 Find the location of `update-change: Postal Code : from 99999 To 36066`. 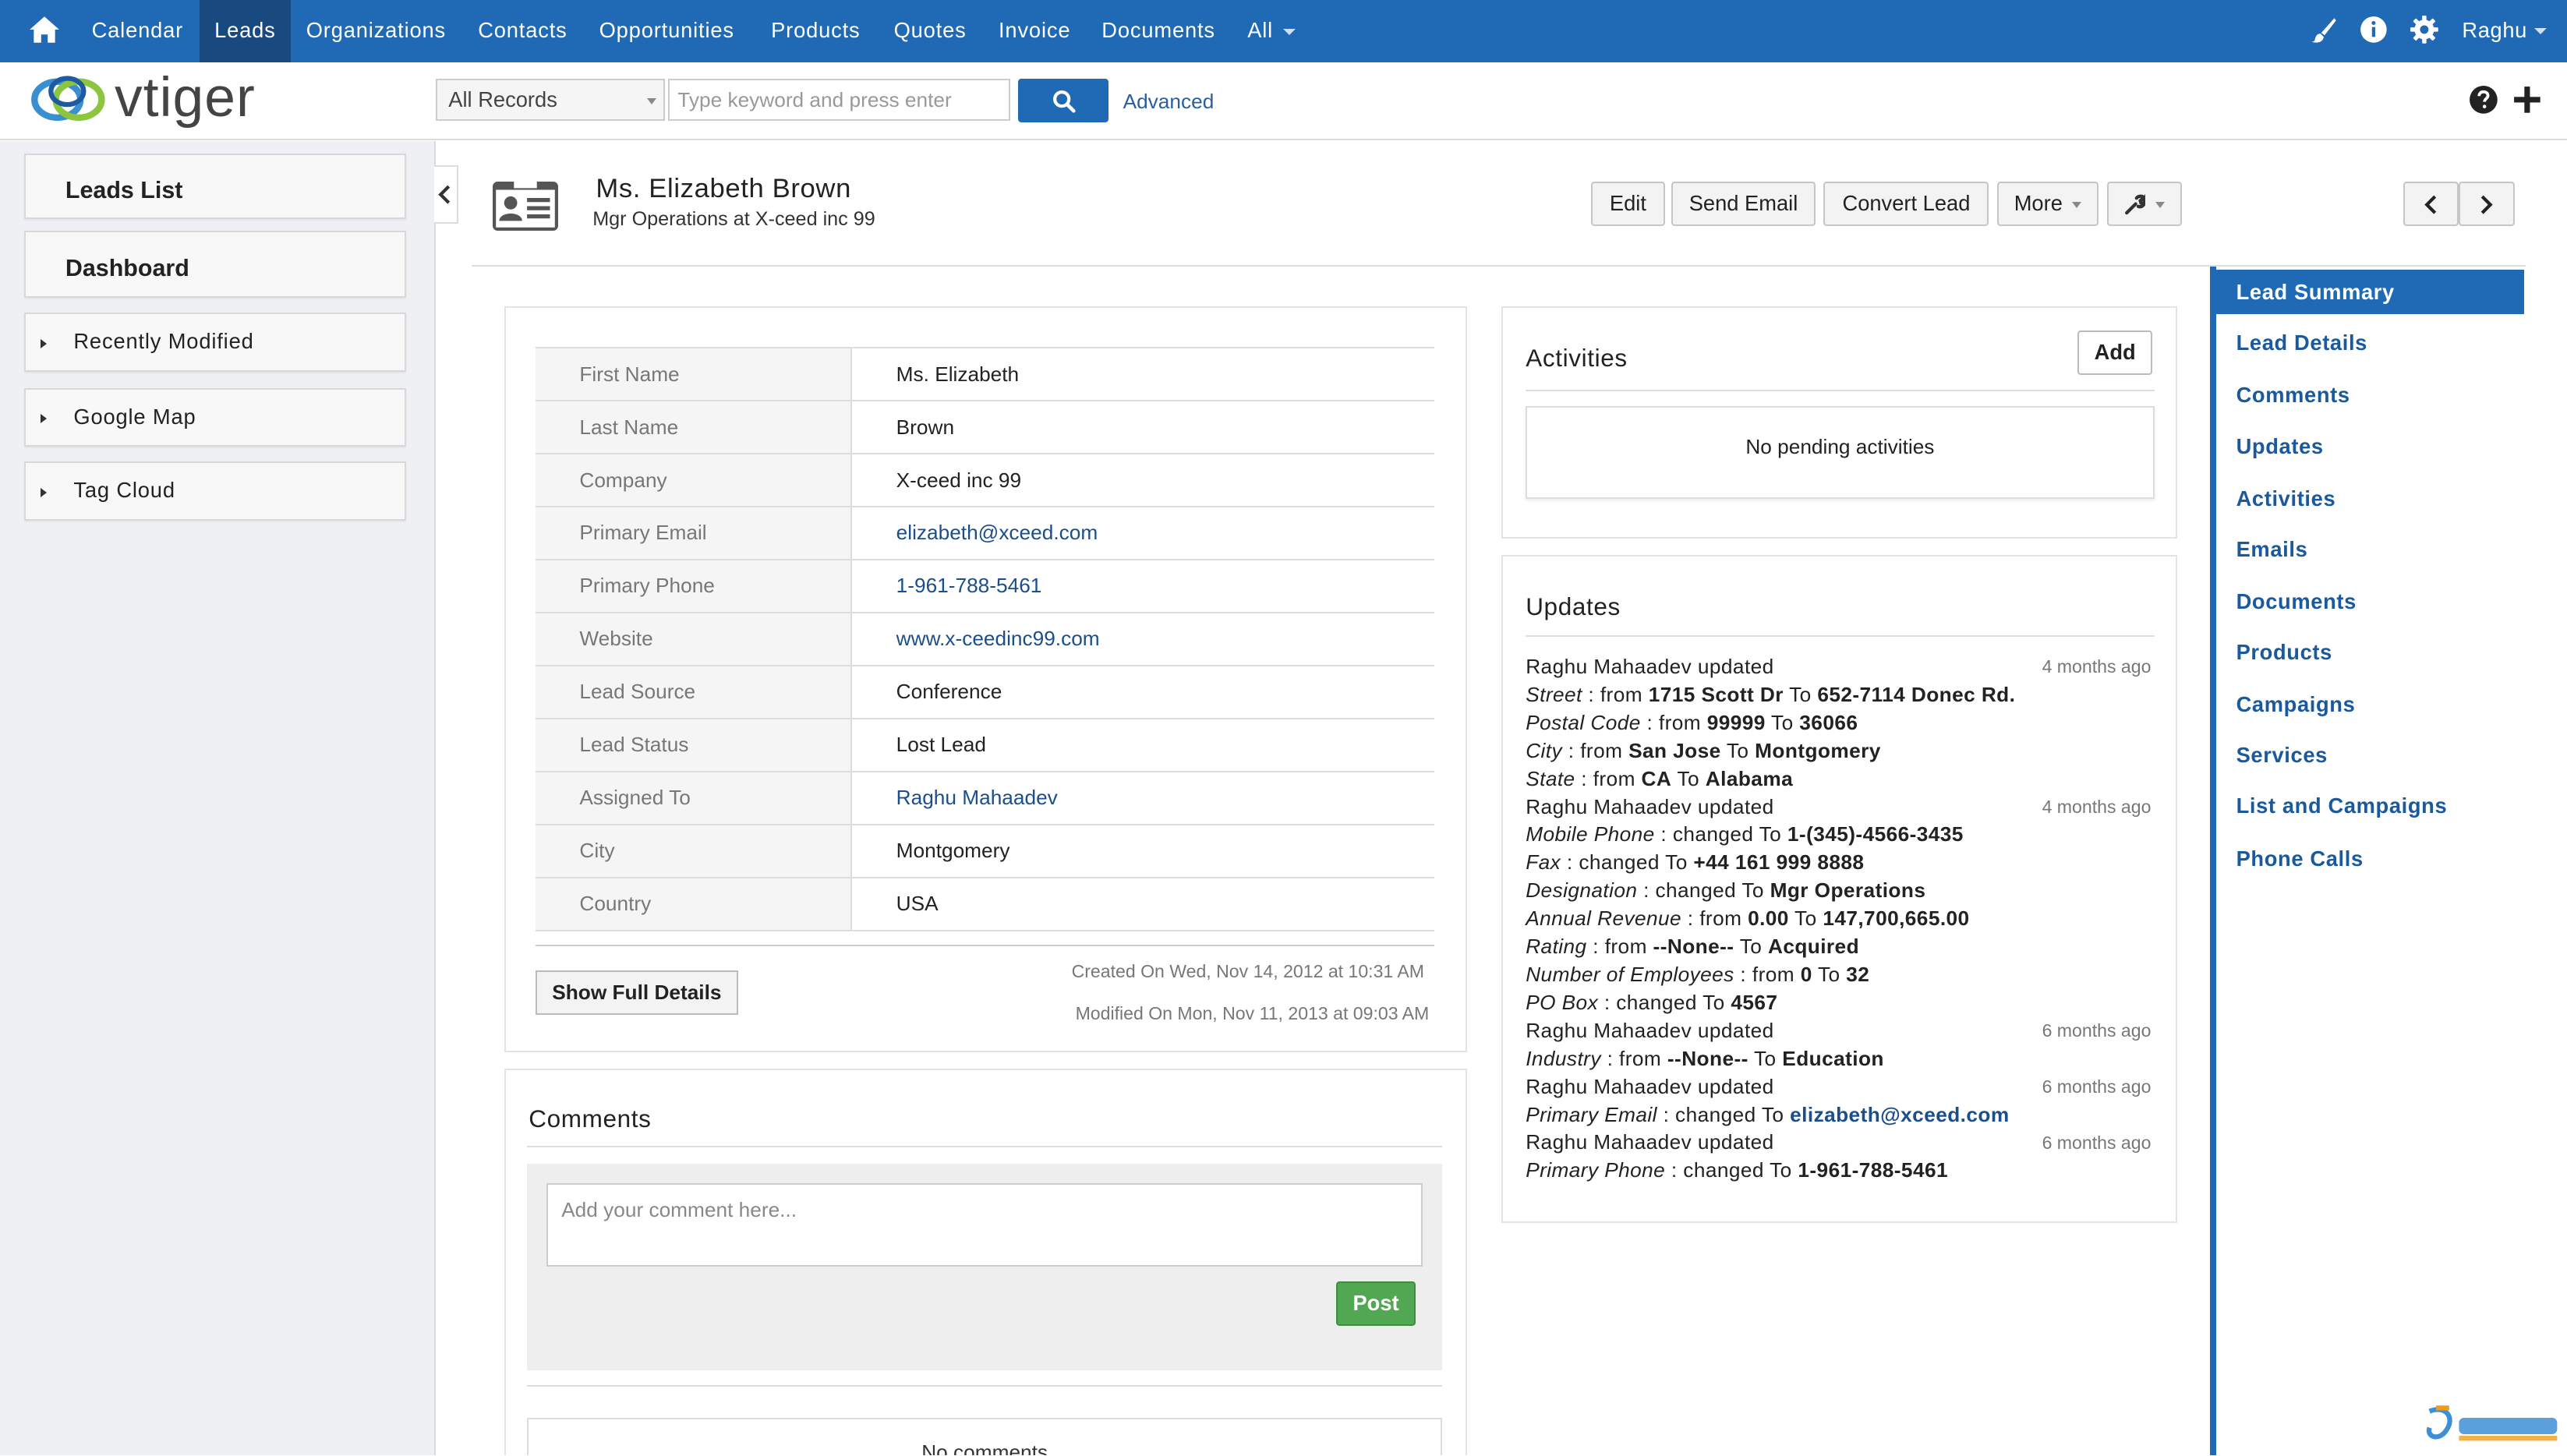

update-change: Postal Code : from 99999 To 36066 is located at coordinates (1692, 722).